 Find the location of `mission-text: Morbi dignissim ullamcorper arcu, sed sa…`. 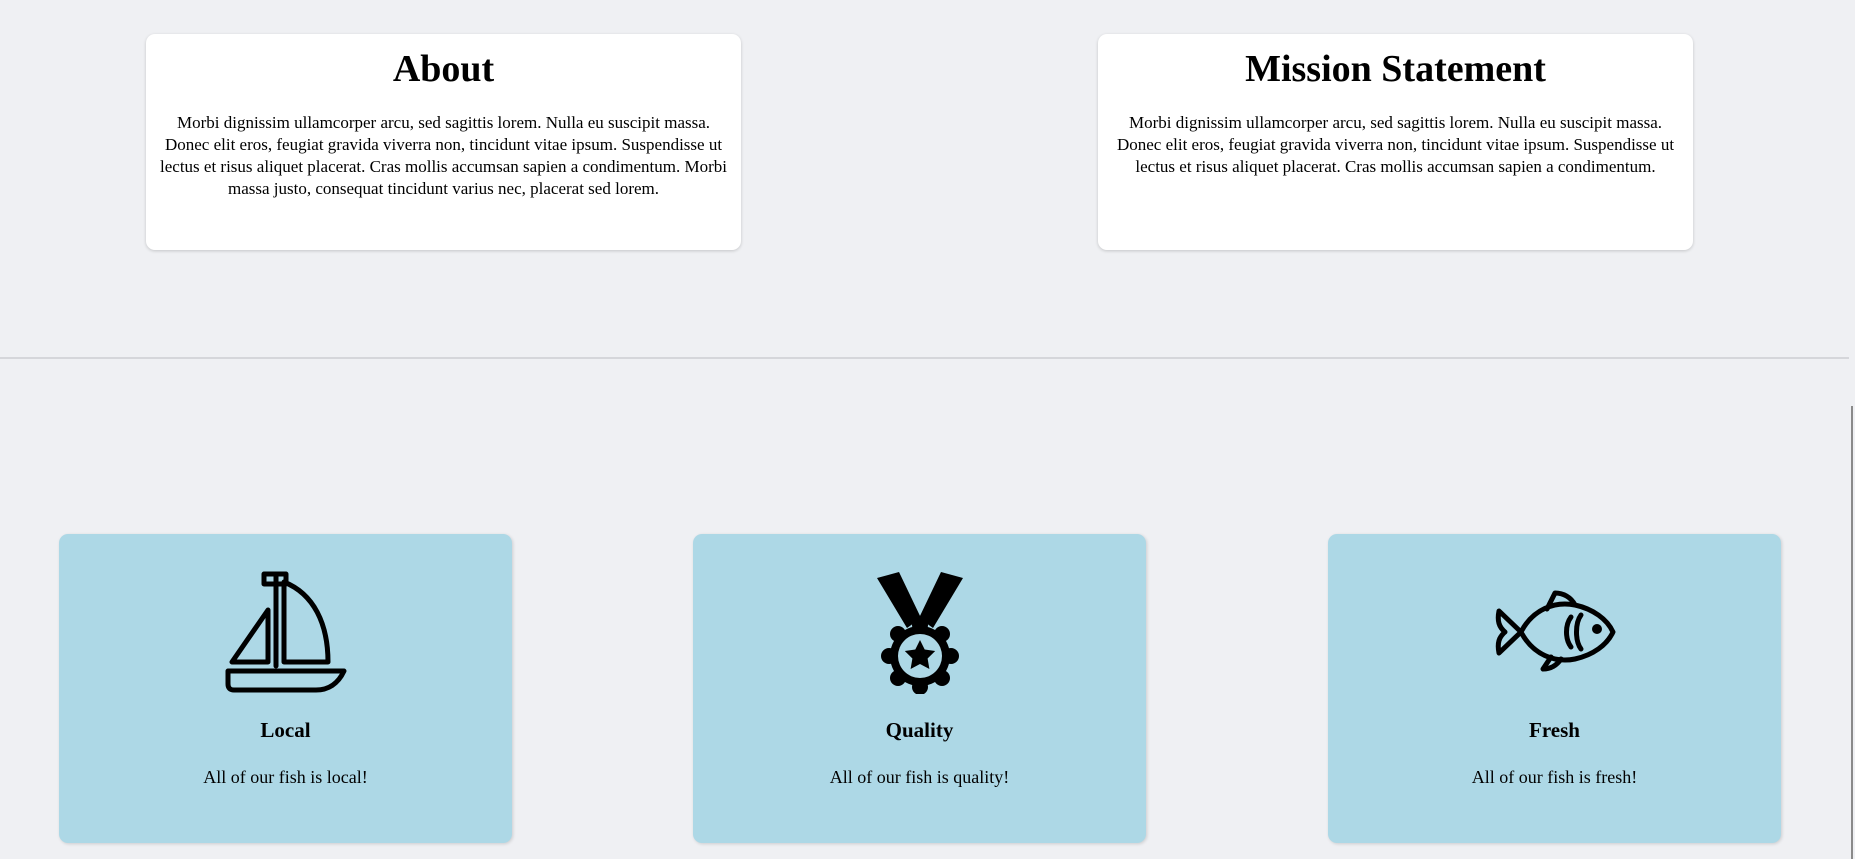

mission-text: Morbi dignissim ullamcorper arcu, sed sa… is located at coordinates (1395, 144).